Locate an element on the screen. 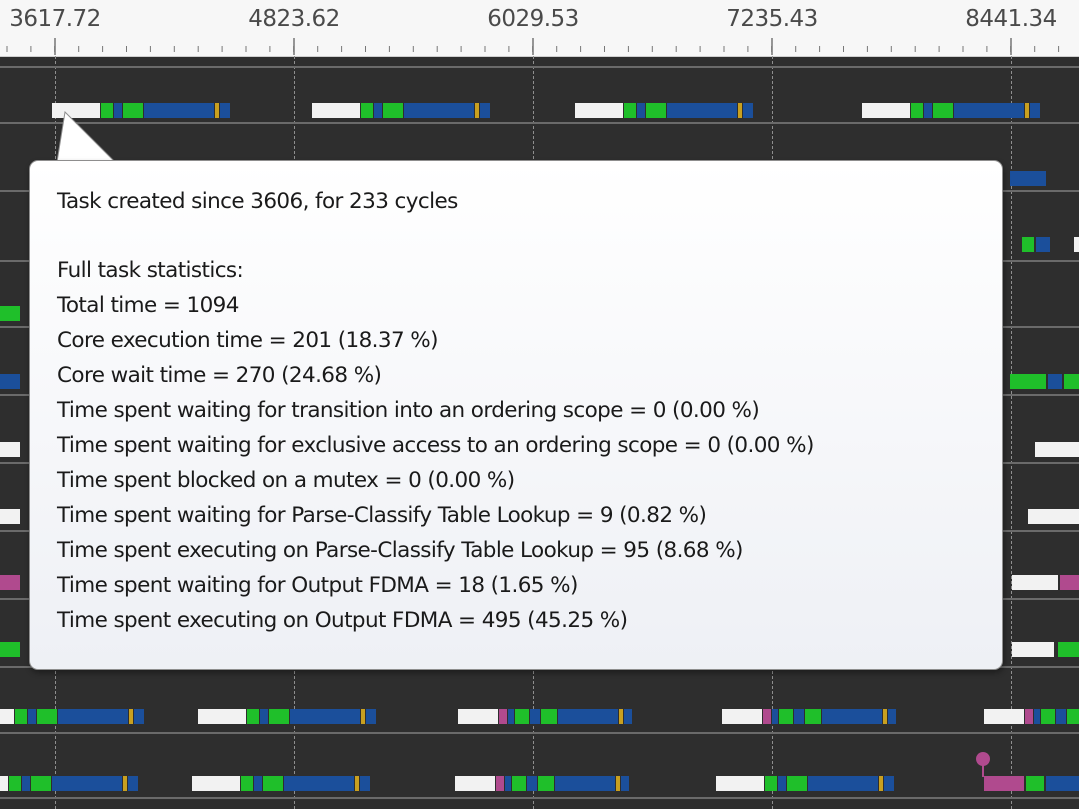 The height and width of the screenshot is (809, 1079). event-marker is located at coordinates (983, 759).